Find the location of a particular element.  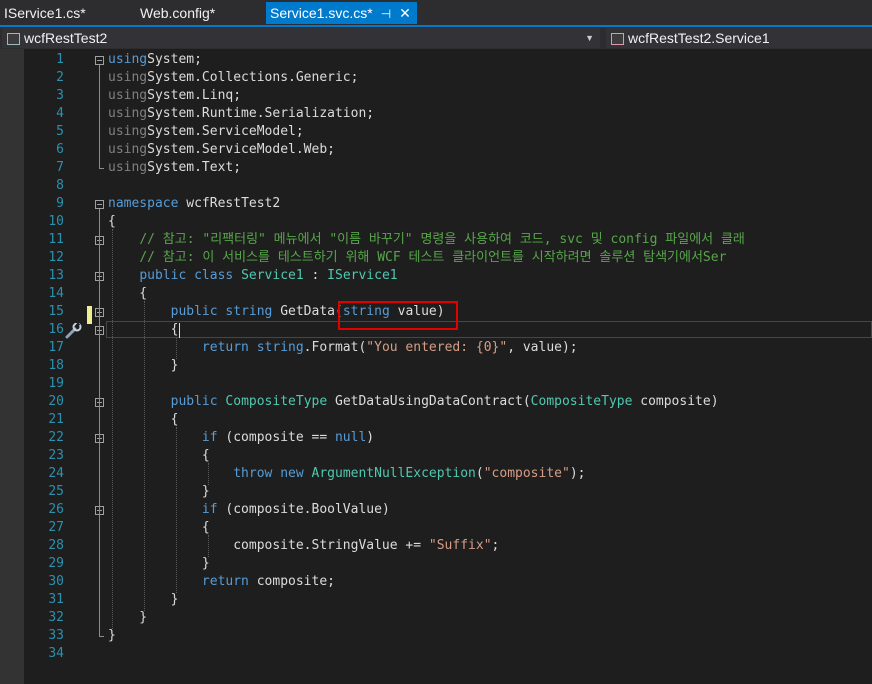

code-line: usingSystem.Collections.Generic; is located at coordinates (233, 78).